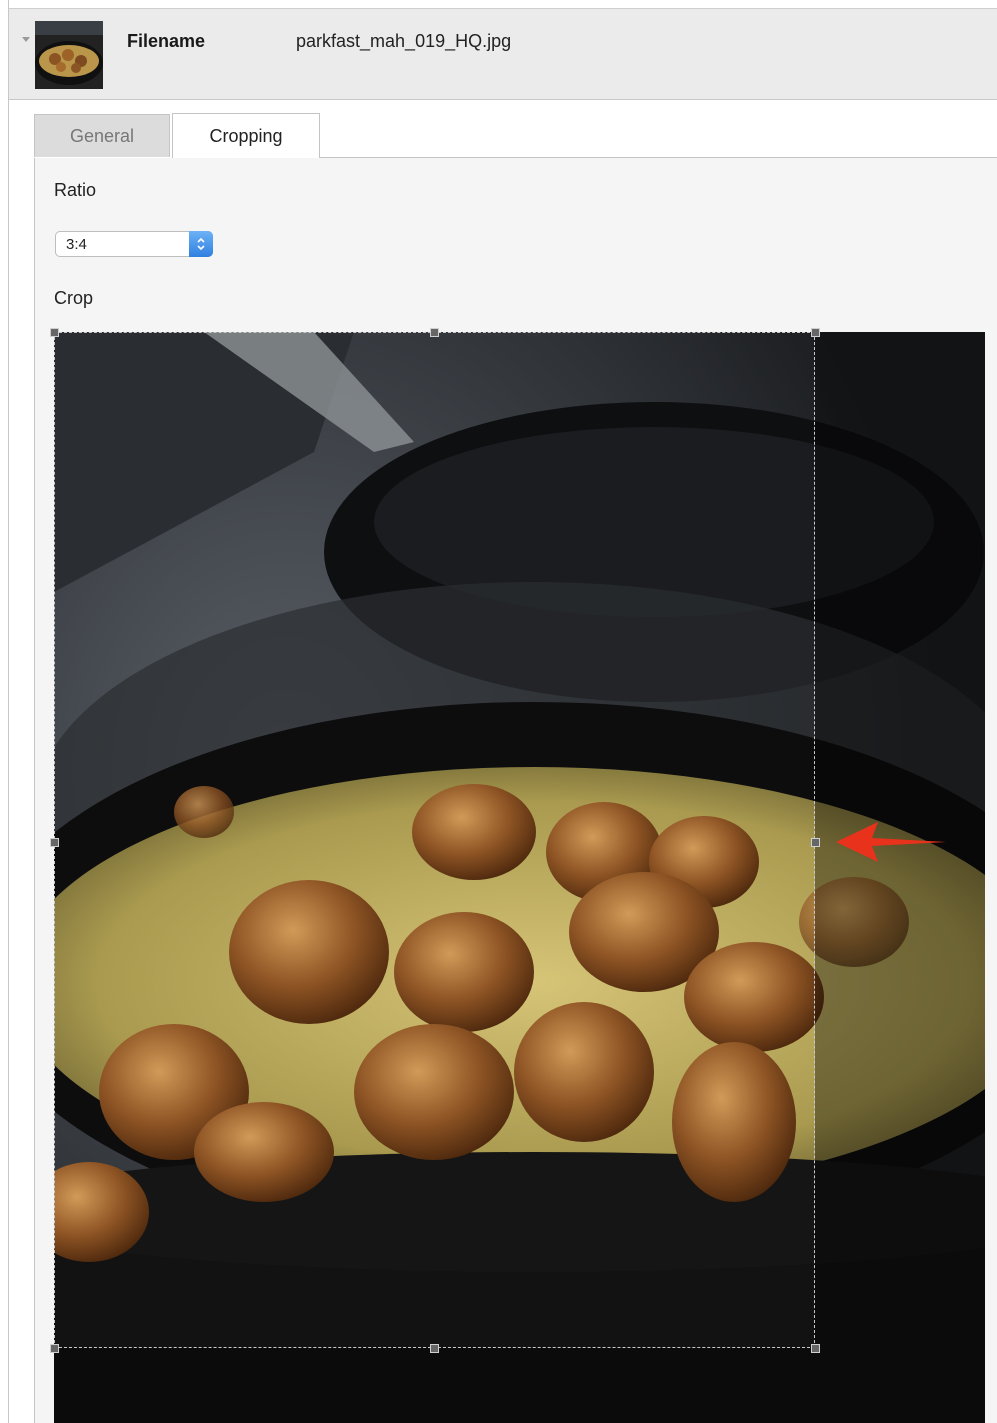 This screenshot has height=1423, width=997. Describe the element at coordinates (434, 1348) in the screenshot. I see `crop-handle-bottom` at that location.